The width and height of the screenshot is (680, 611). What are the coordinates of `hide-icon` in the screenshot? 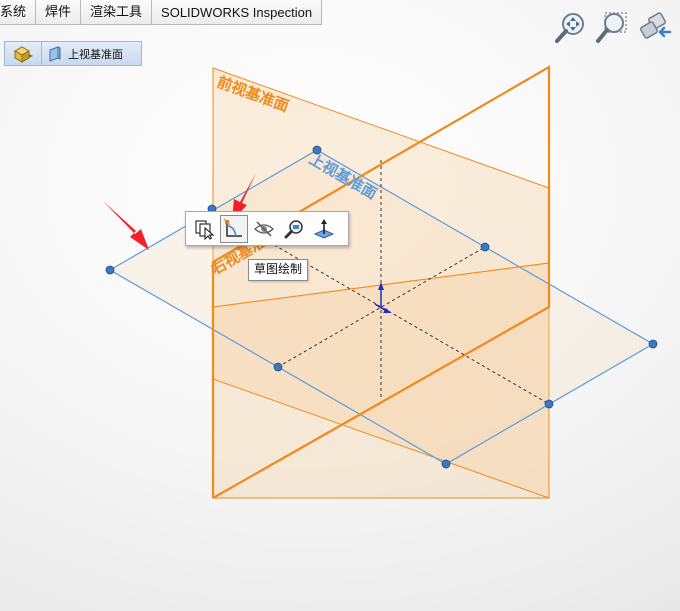 It's located at (264, 228).